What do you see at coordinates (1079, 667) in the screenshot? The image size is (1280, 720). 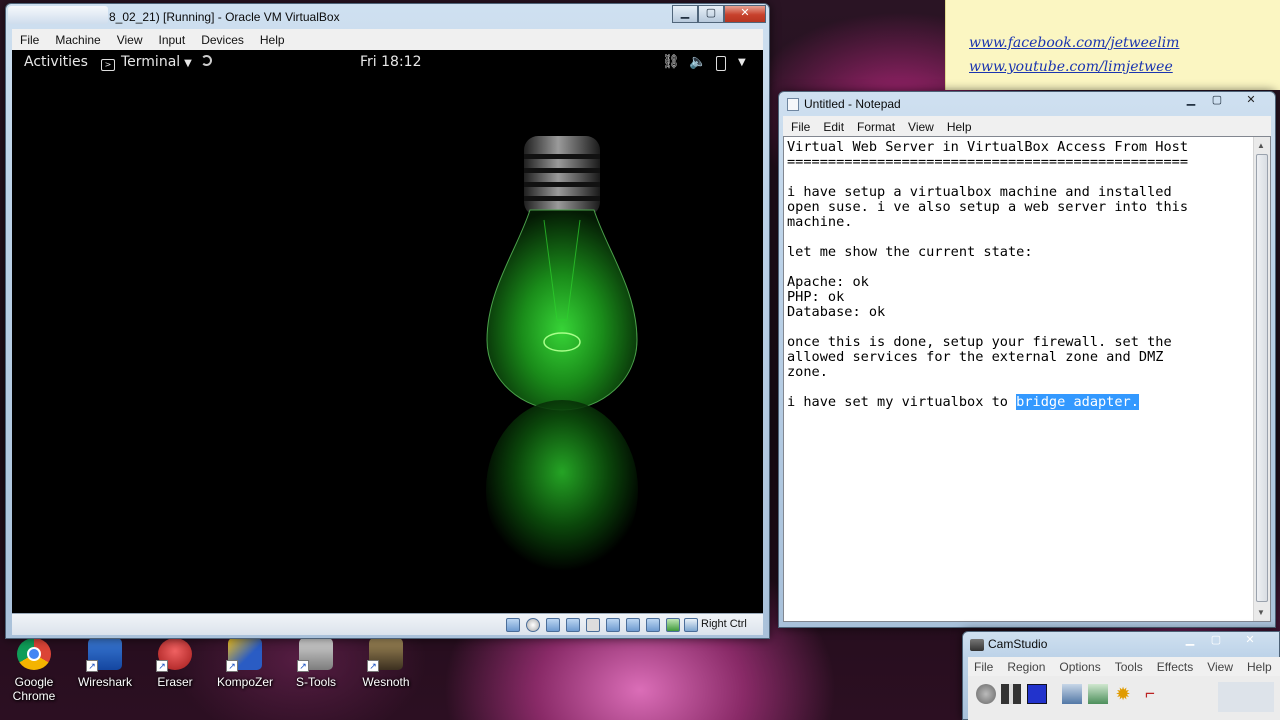 I see `cam-menu-options: Options` at bounding box center [1079, 667].